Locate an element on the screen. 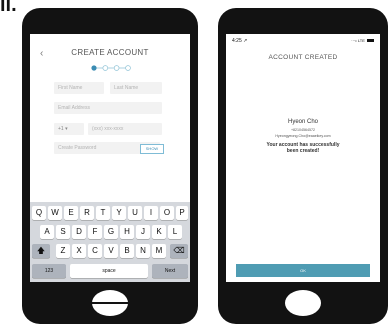 The image size is (388, 324). backspace-icon: ⌫ is located at coordinates (179, 251).